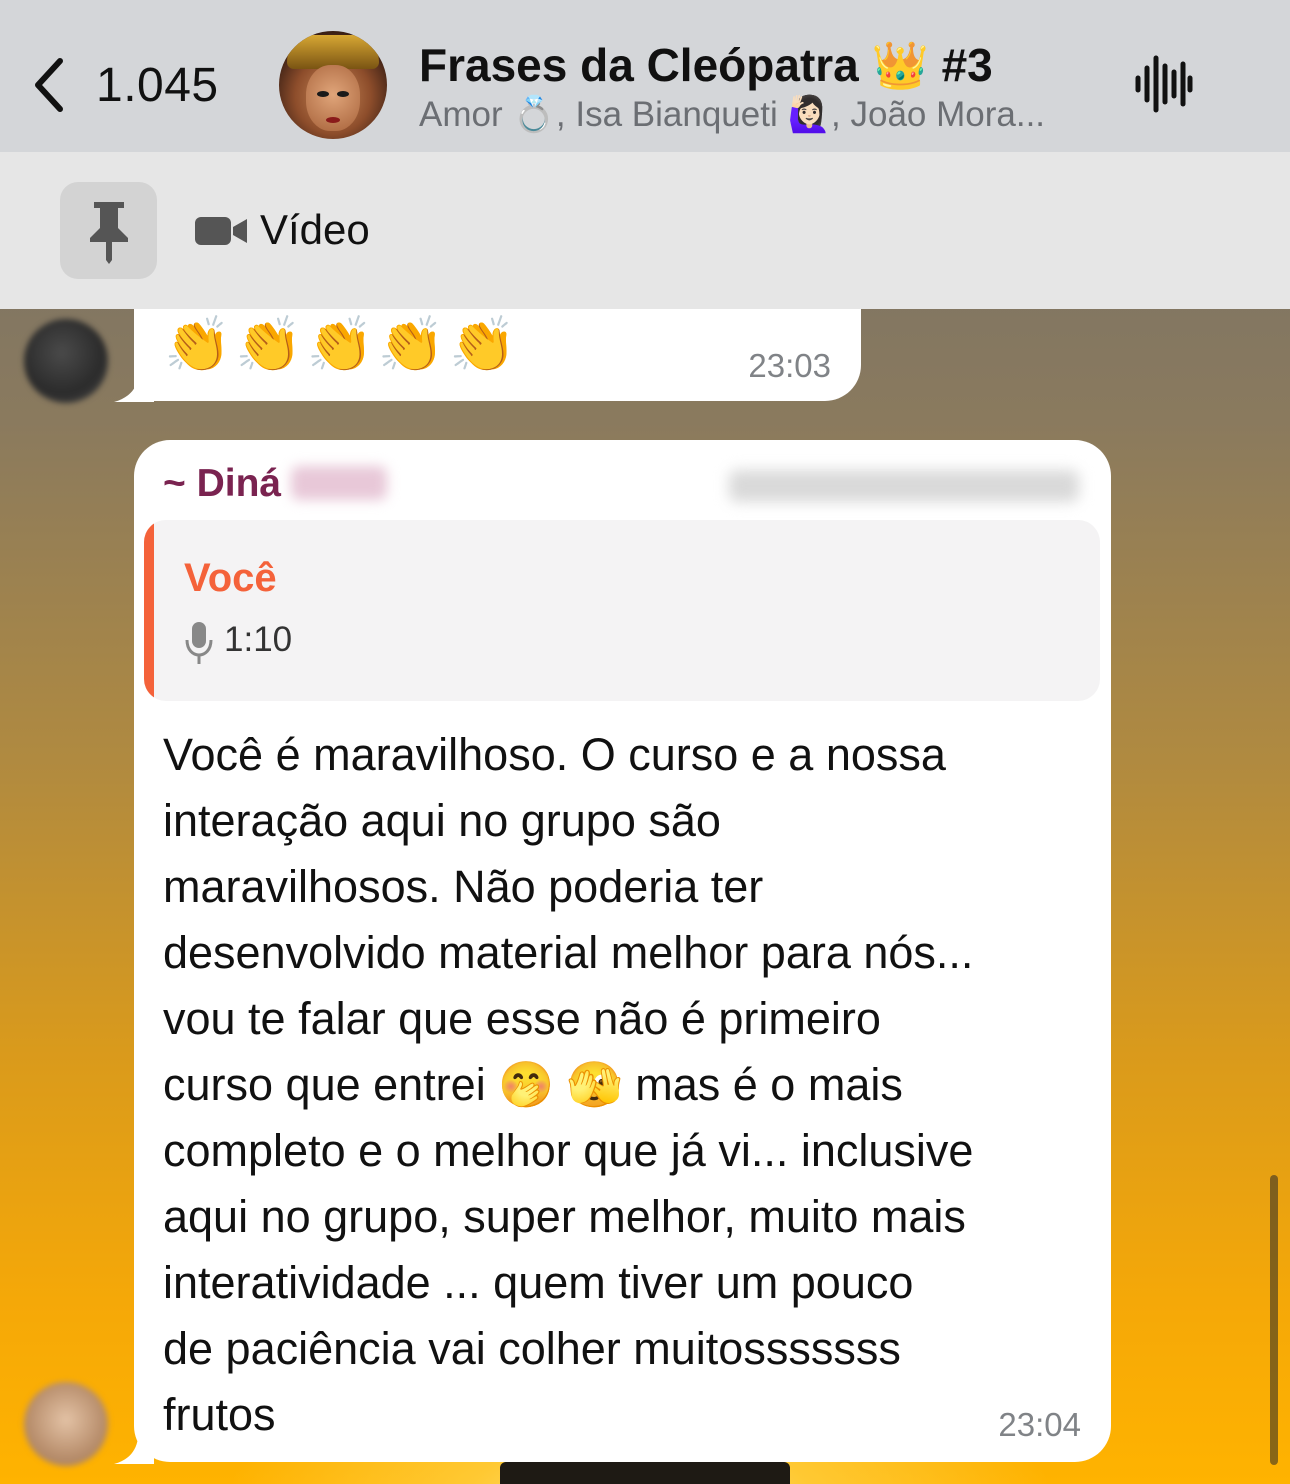  I want to click on pinned-label: Vídeo, so click(315, 229).